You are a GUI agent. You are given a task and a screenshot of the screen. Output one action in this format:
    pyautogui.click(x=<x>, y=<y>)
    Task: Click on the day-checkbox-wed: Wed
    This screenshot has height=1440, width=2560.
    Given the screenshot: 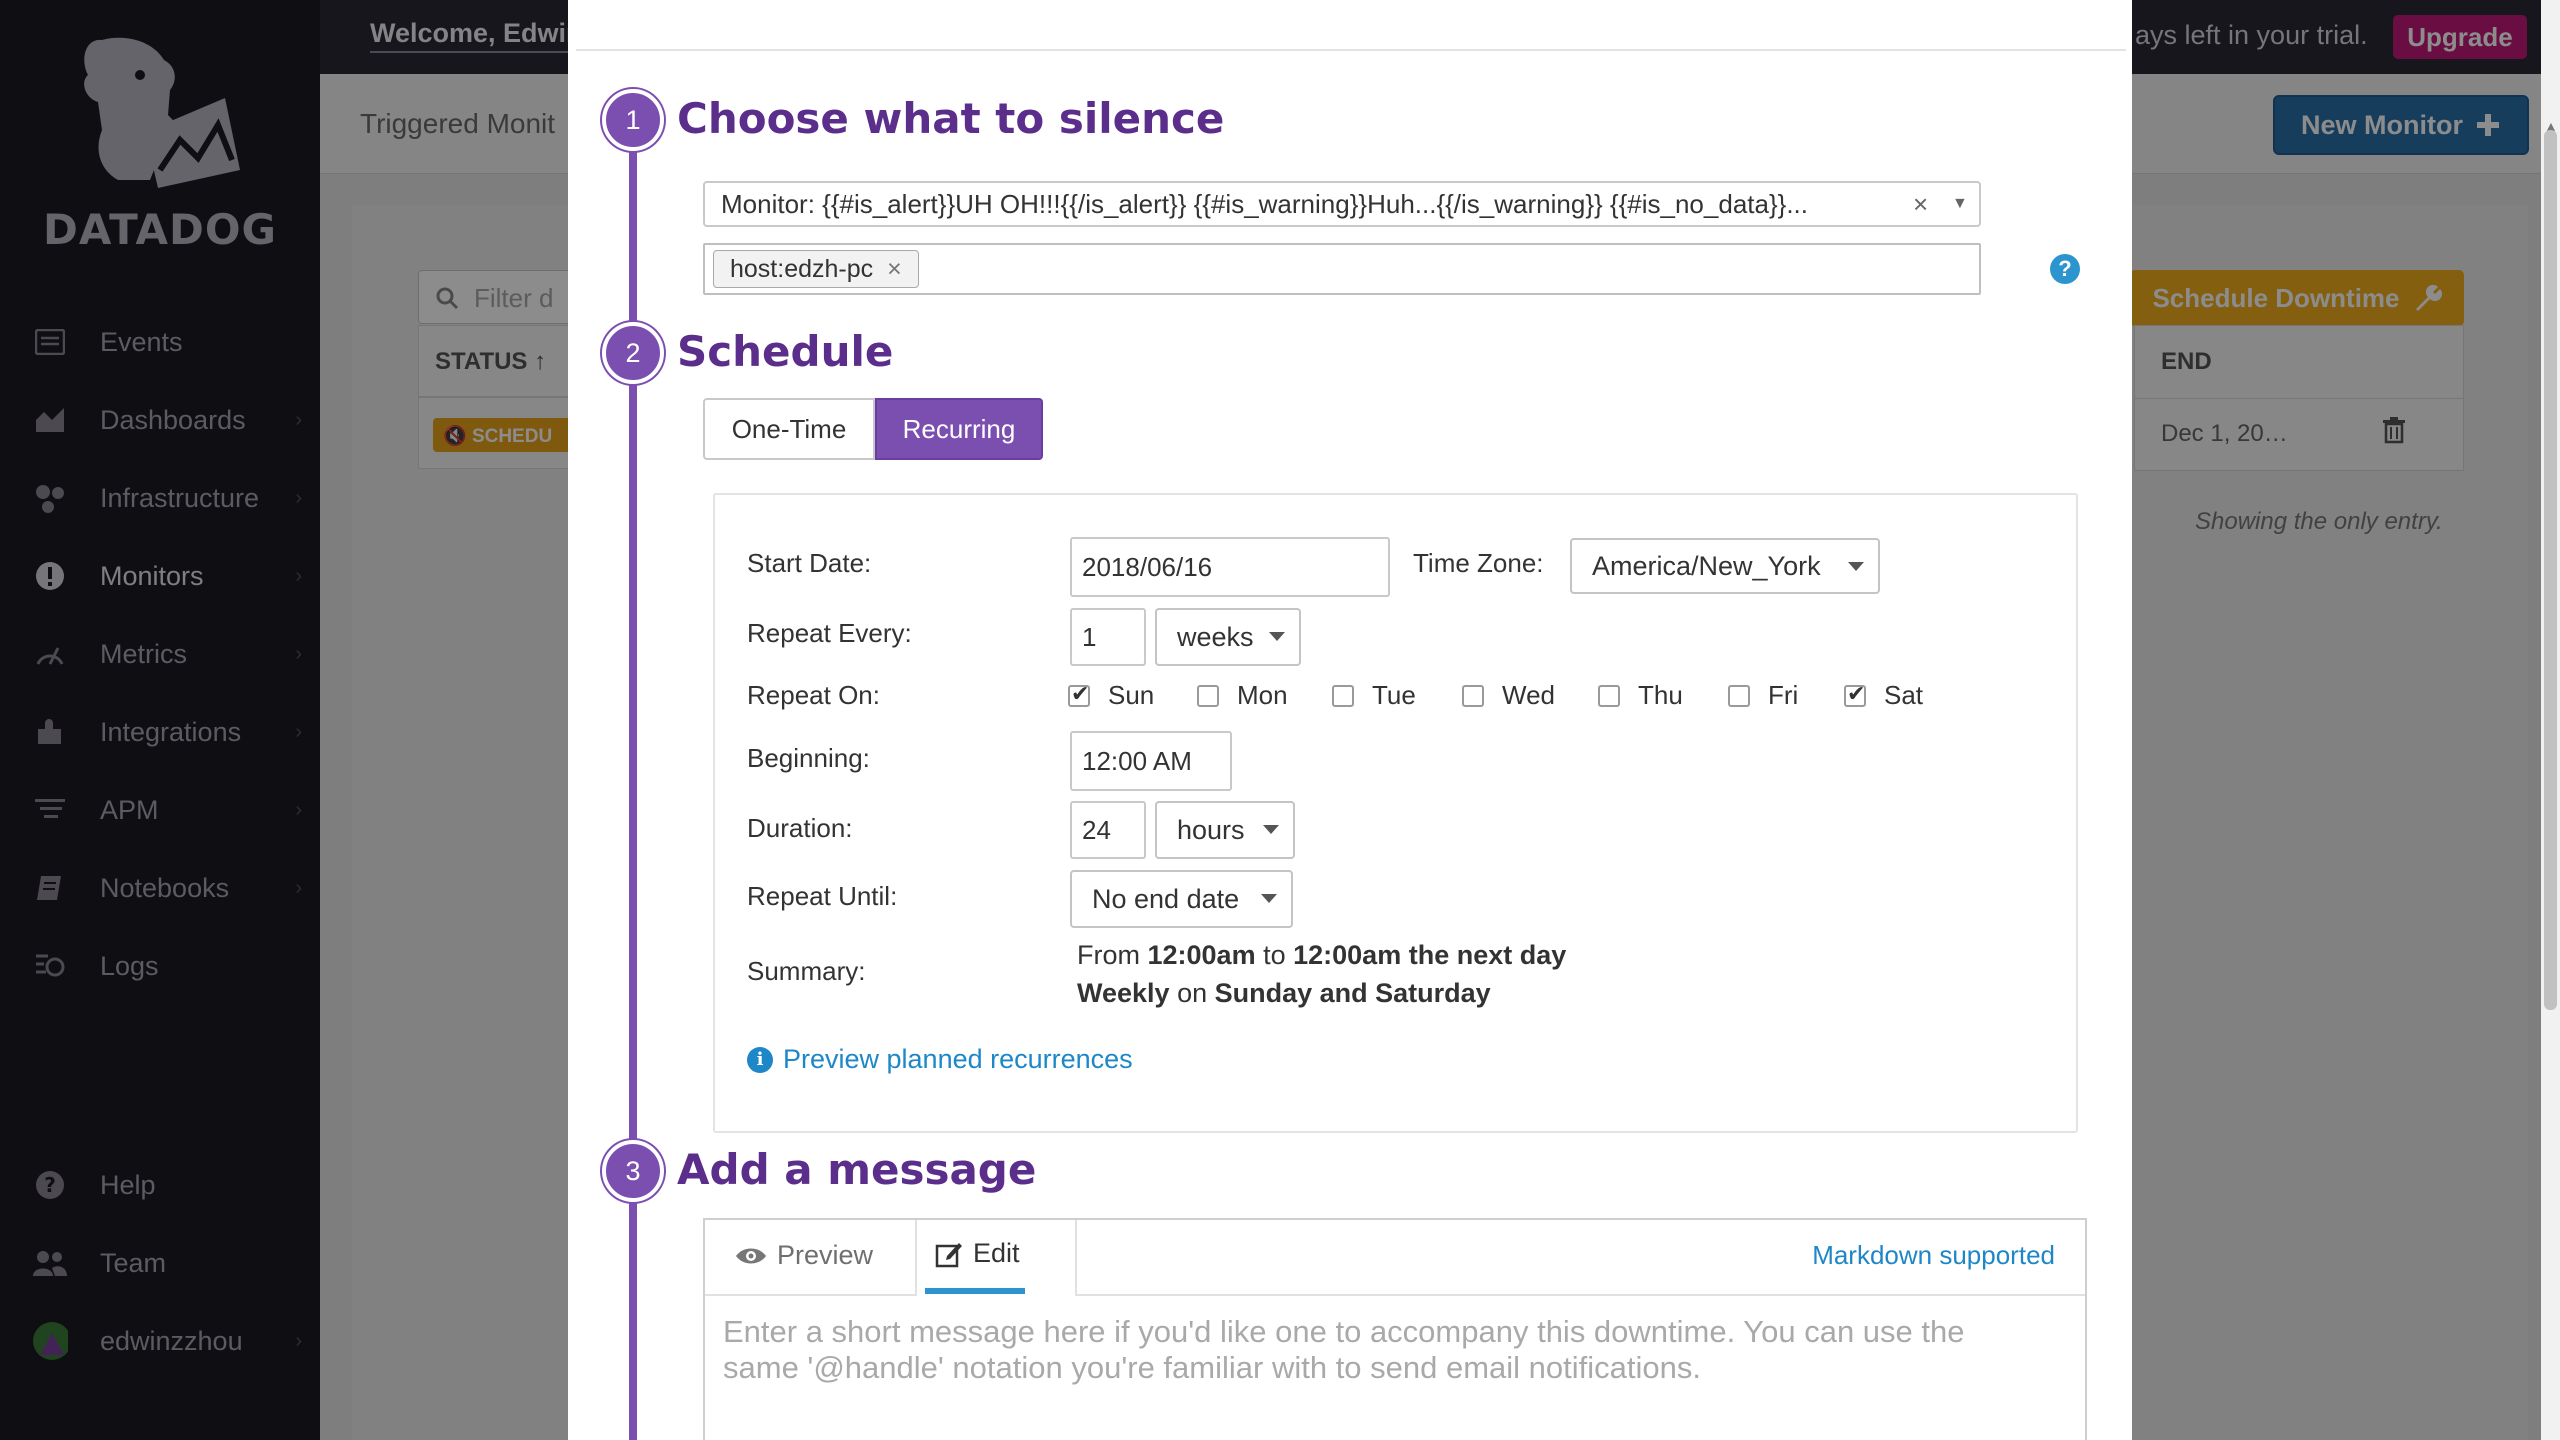 What is the action you would take?
    pyautogui.click(x=1508, y=695)
    